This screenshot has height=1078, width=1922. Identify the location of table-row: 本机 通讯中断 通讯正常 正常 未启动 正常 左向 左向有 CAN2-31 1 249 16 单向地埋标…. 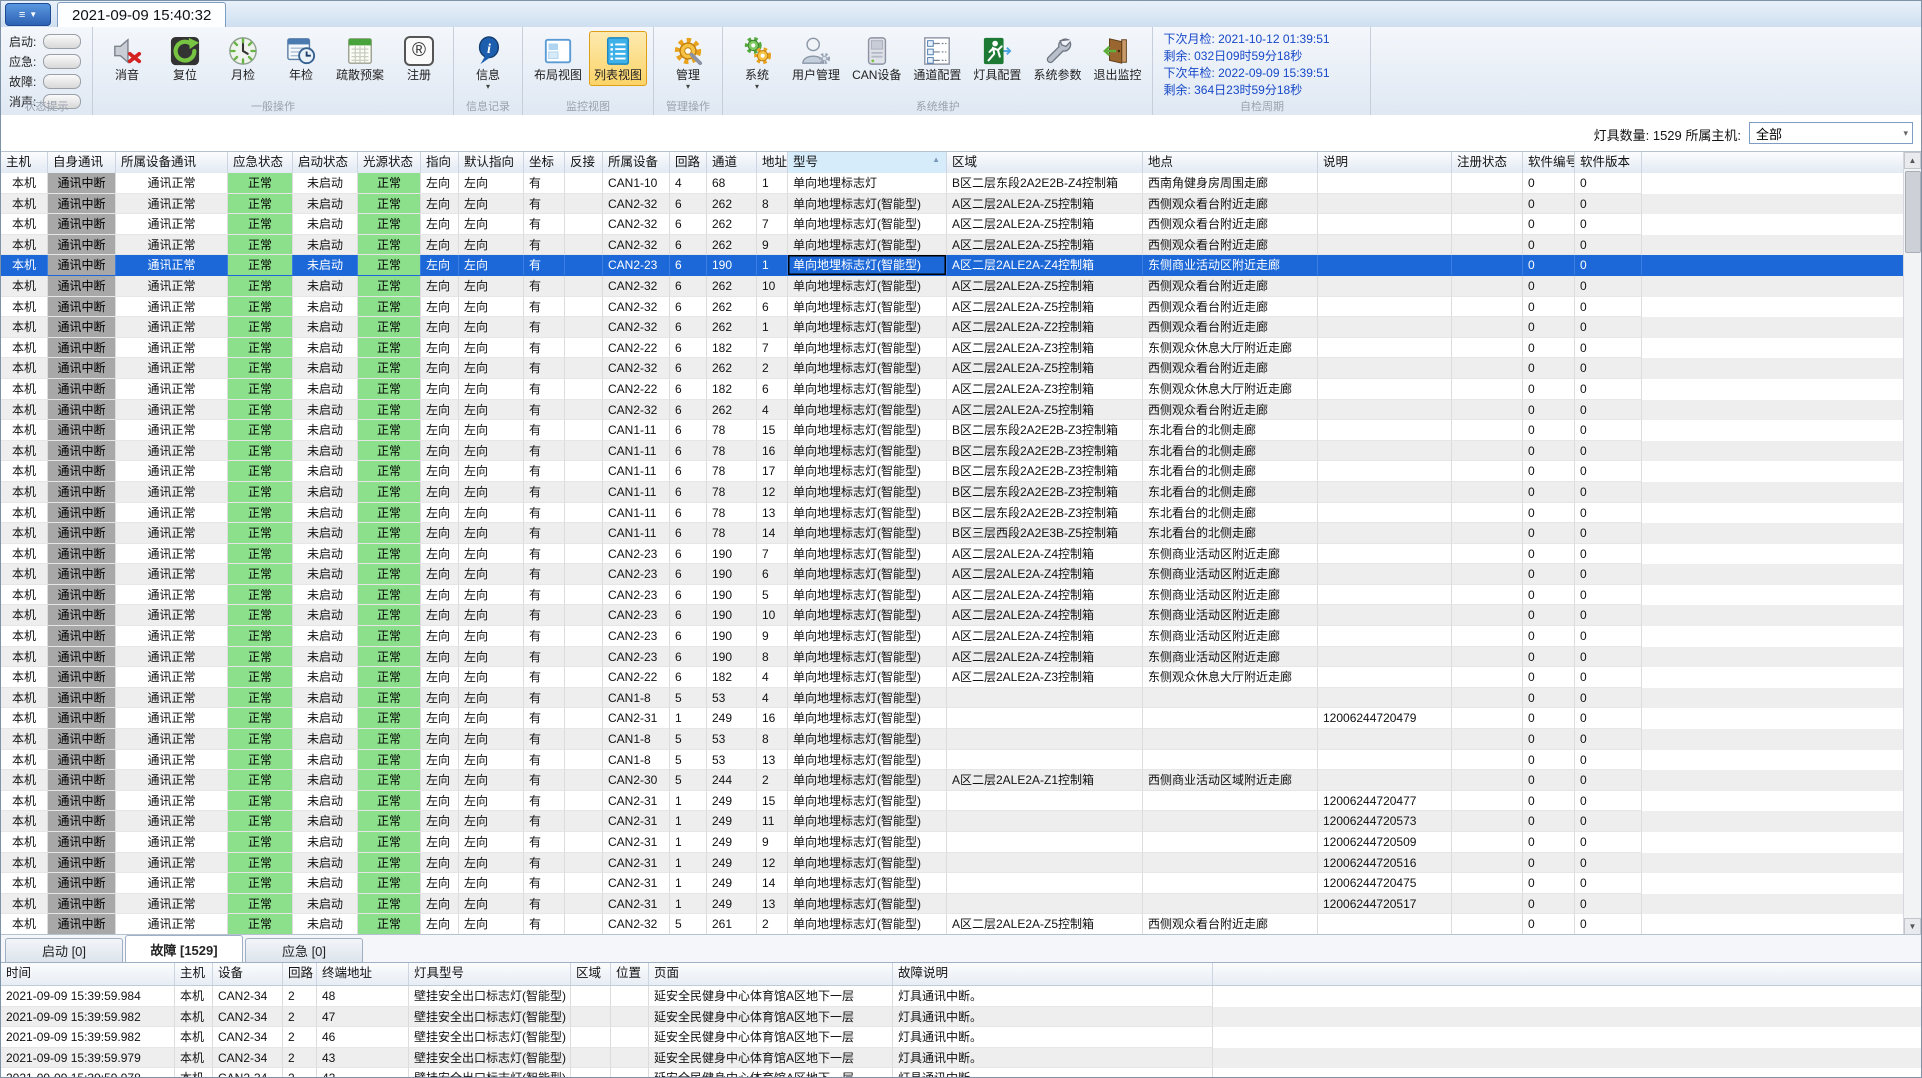
(961, 719).